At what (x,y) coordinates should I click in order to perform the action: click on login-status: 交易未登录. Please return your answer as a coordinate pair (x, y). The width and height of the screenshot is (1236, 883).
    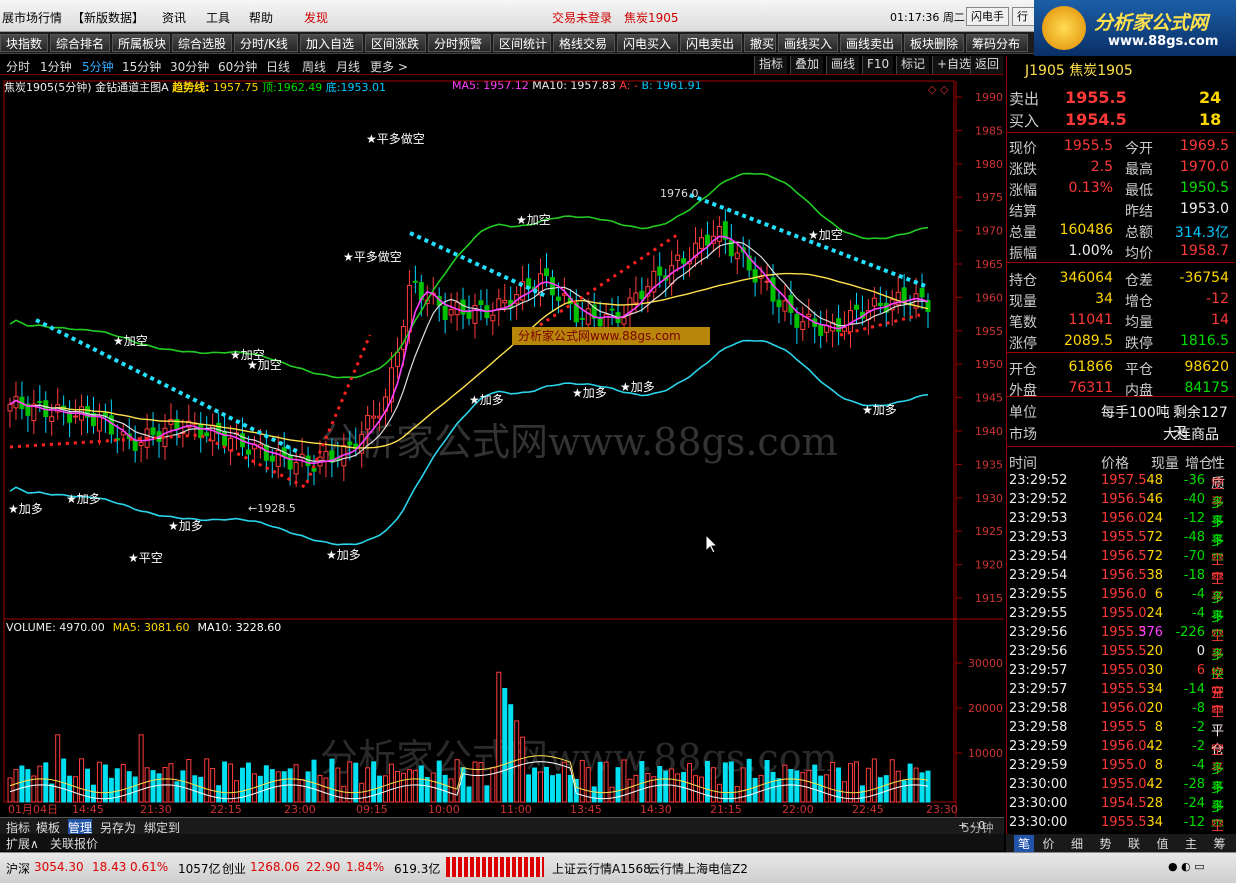
    Looking at the image, I should click on (582, 17).